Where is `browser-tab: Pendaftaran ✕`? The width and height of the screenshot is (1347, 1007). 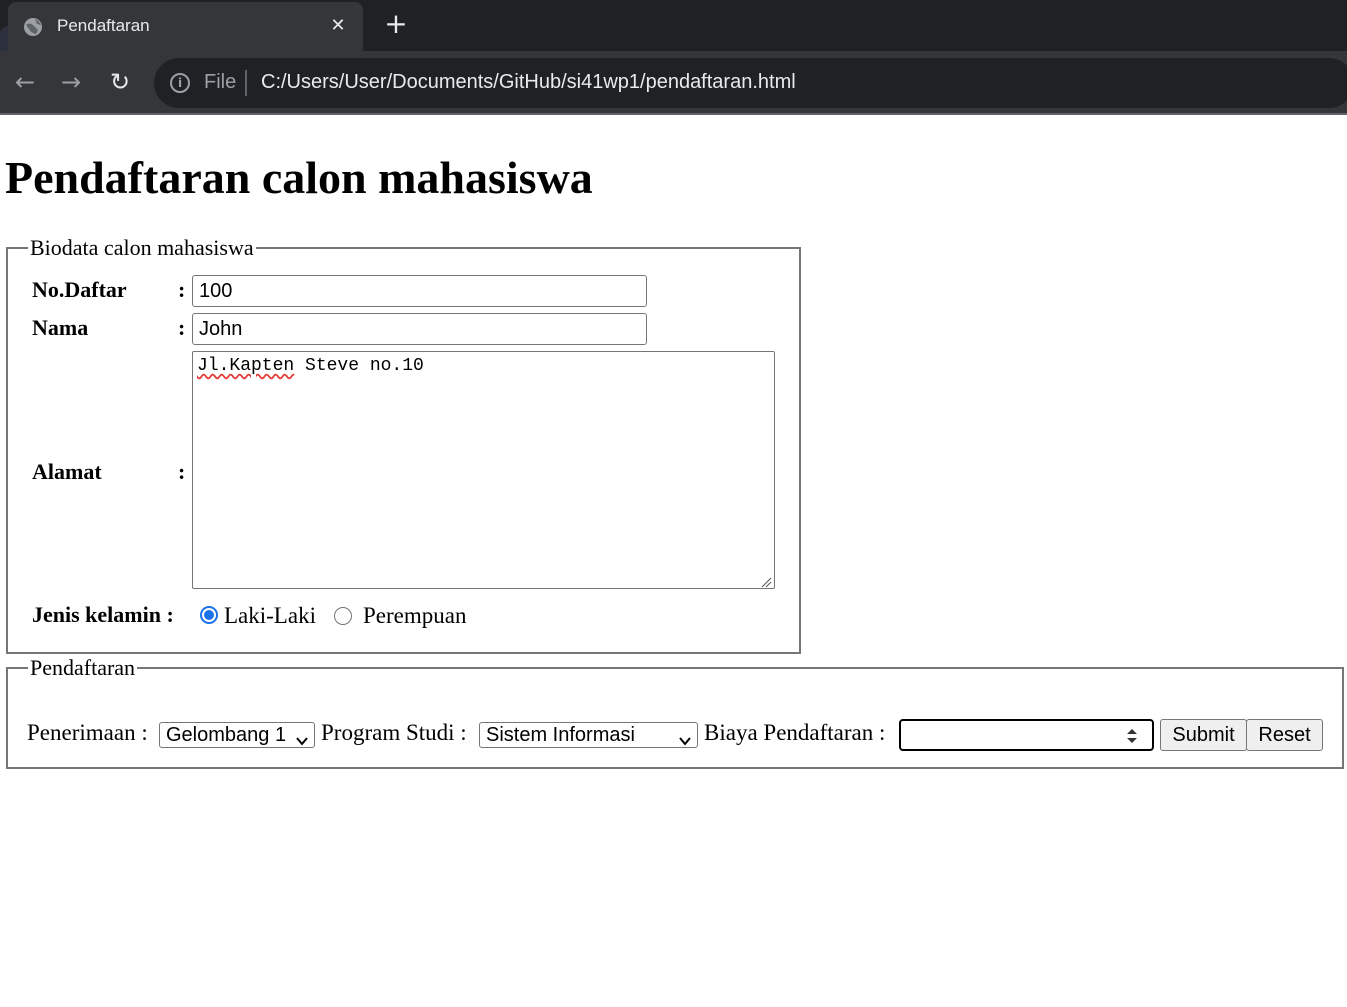 browser-tab: Pendaftaran ✕ is located at coordinates (185, 26).